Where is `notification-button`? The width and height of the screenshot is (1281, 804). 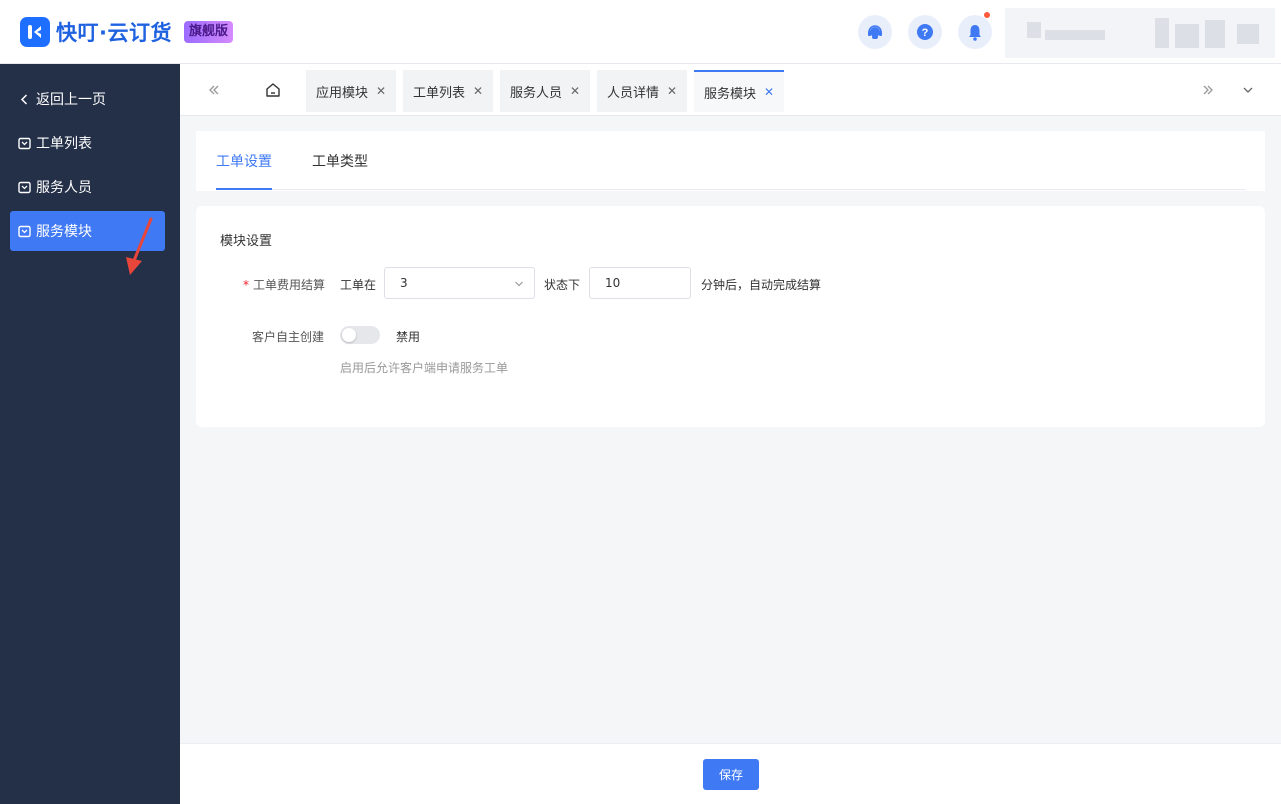
notification-button is located at coordinates (975, 30).